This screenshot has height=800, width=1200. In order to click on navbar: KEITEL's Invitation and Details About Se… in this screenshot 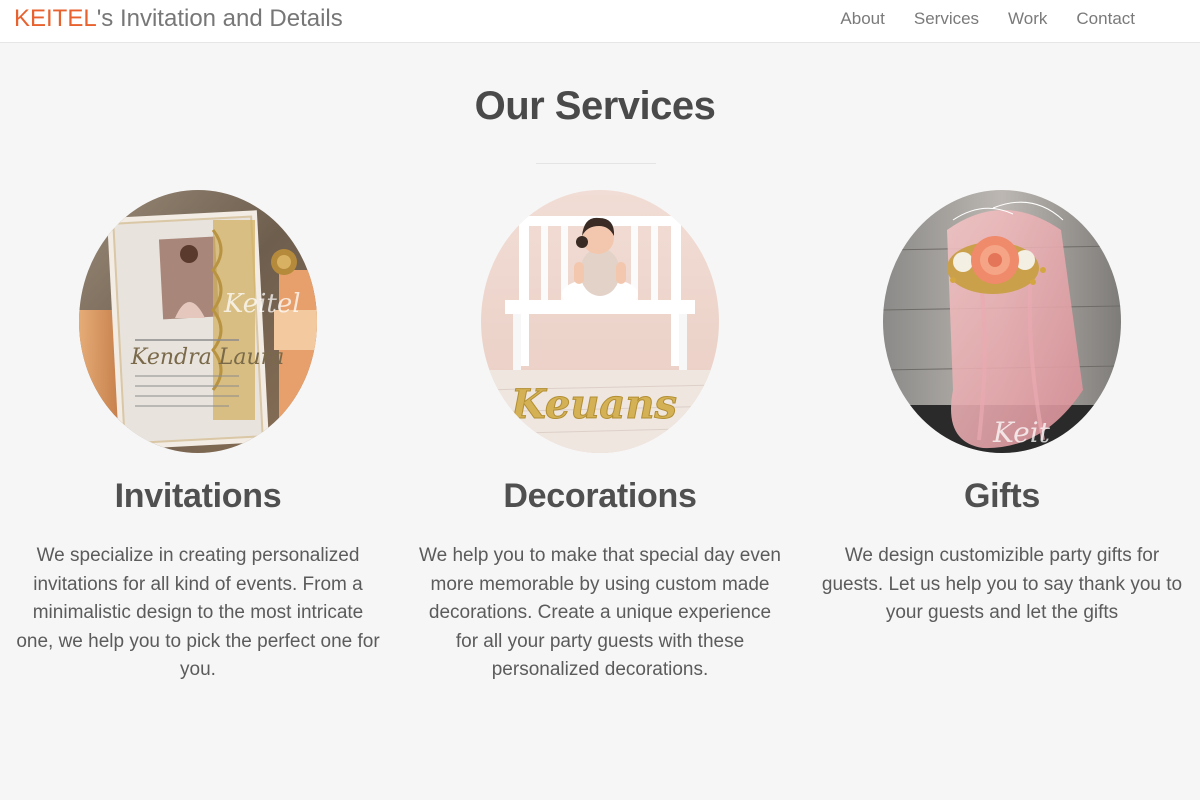, I will do `click(600, 21)`.